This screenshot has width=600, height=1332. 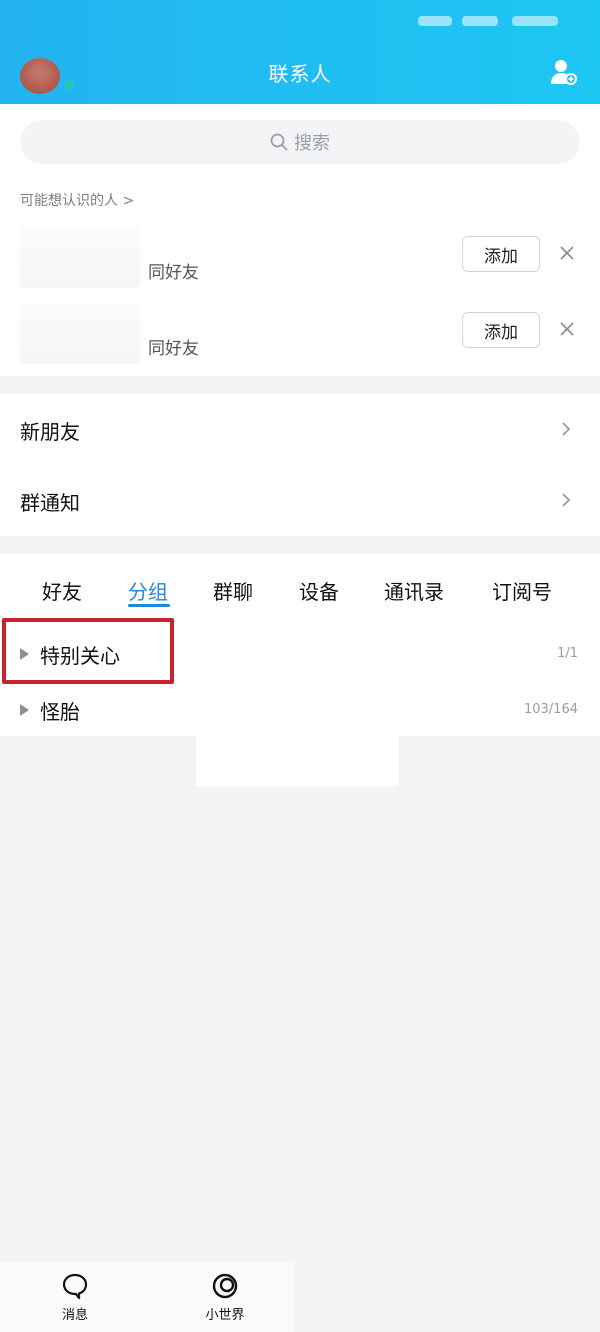 I want to click on group-name: 特别关心, so click(x=80, y=656).